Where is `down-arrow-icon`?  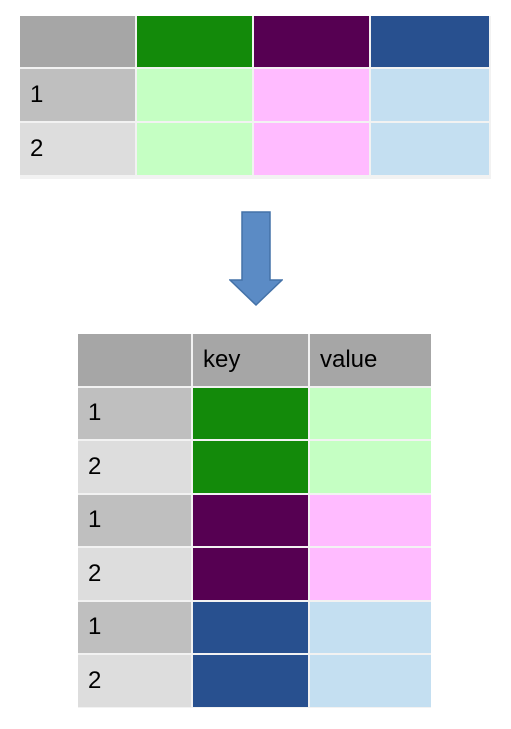 down-arrow-icon is located at coordinates (256, 259).